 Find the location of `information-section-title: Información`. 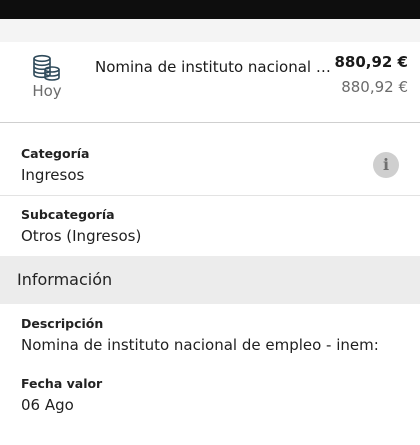

information-section-title: Información is located at coordinates (65, 279).